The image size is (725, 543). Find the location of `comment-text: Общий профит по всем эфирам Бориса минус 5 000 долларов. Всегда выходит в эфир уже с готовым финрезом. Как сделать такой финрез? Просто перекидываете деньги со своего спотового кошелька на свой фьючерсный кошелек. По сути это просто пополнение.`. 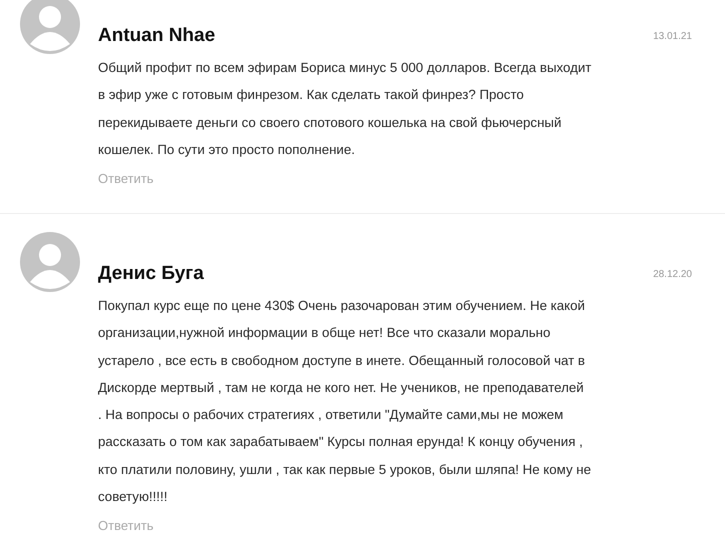

comment-text: Общий профит по всем эфирам Бориса минус 5 000 долларов. Всегда выходит в эфир уже с готовым финрезом. Как сделать такой финрез? Просто перекидываете деньги со своего спотового кошелька на свой фьючерсный кошелек. По сути это просто пополнение. is located at coordinates (345, 109).